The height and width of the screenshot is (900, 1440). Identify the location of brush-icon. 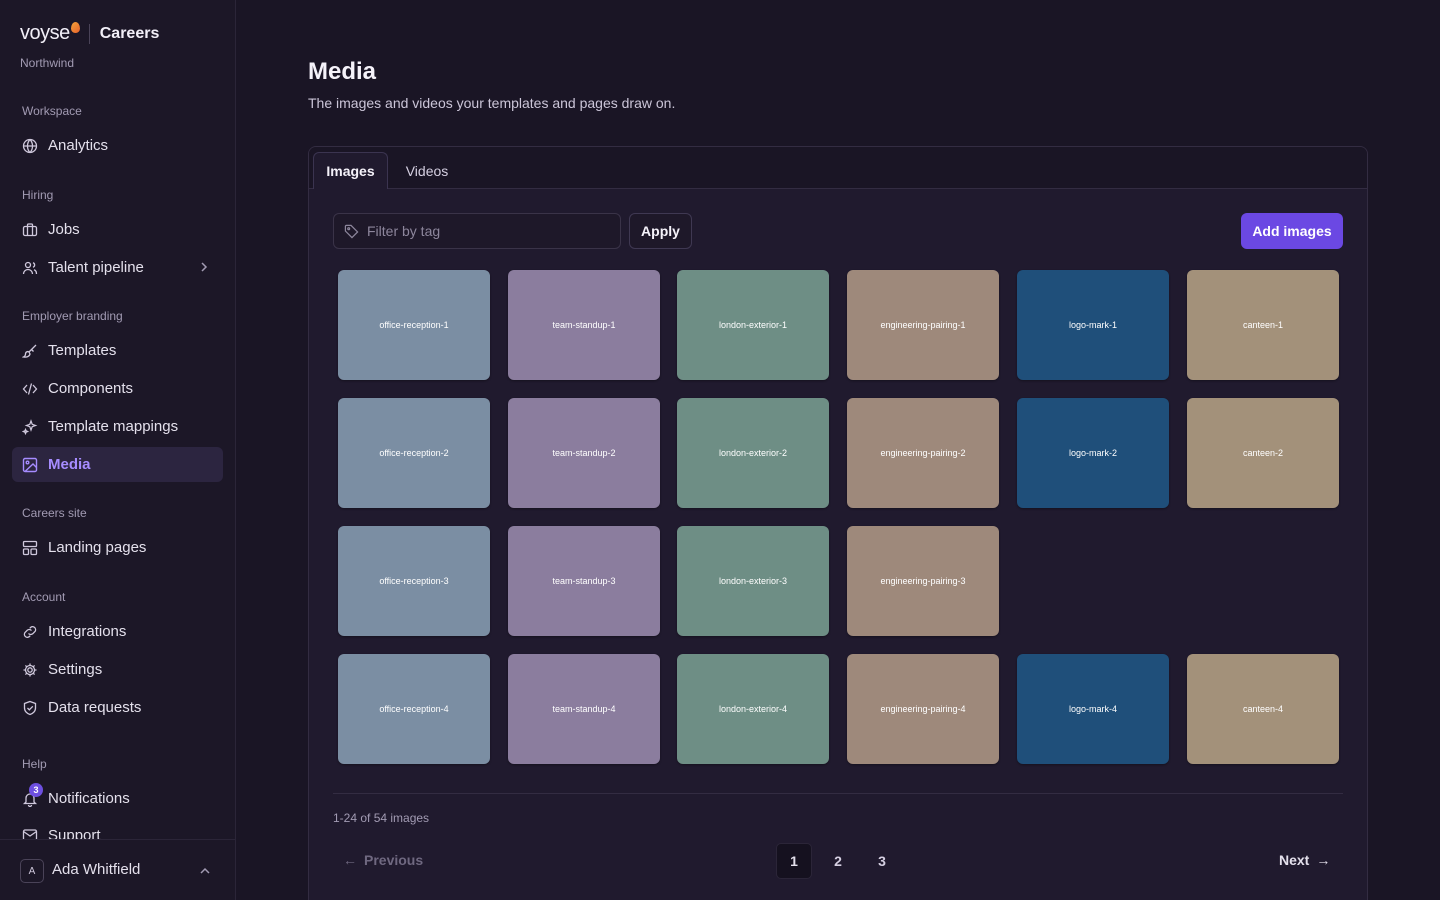
(30, 351).